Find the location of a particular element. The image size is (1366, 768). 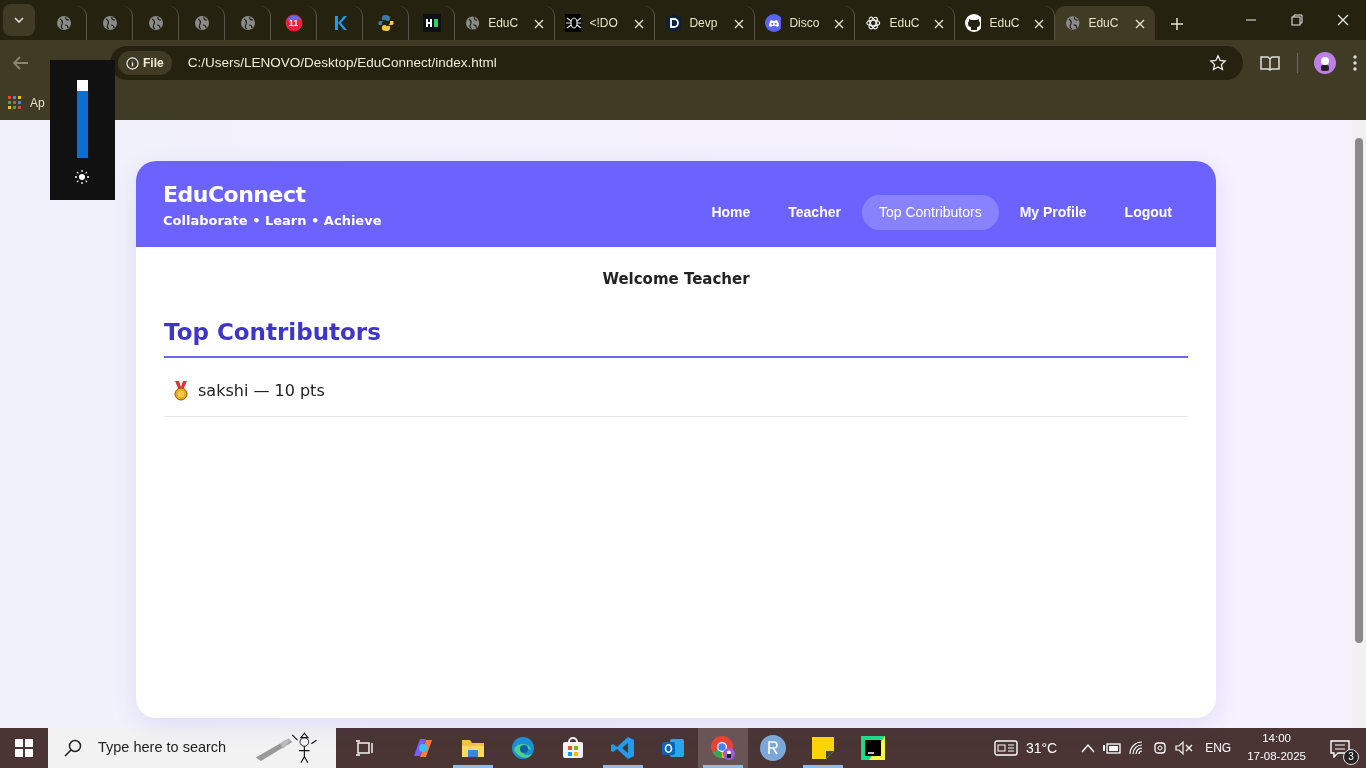

section-heading: Top Contributors is located at coordinates (676, 336).